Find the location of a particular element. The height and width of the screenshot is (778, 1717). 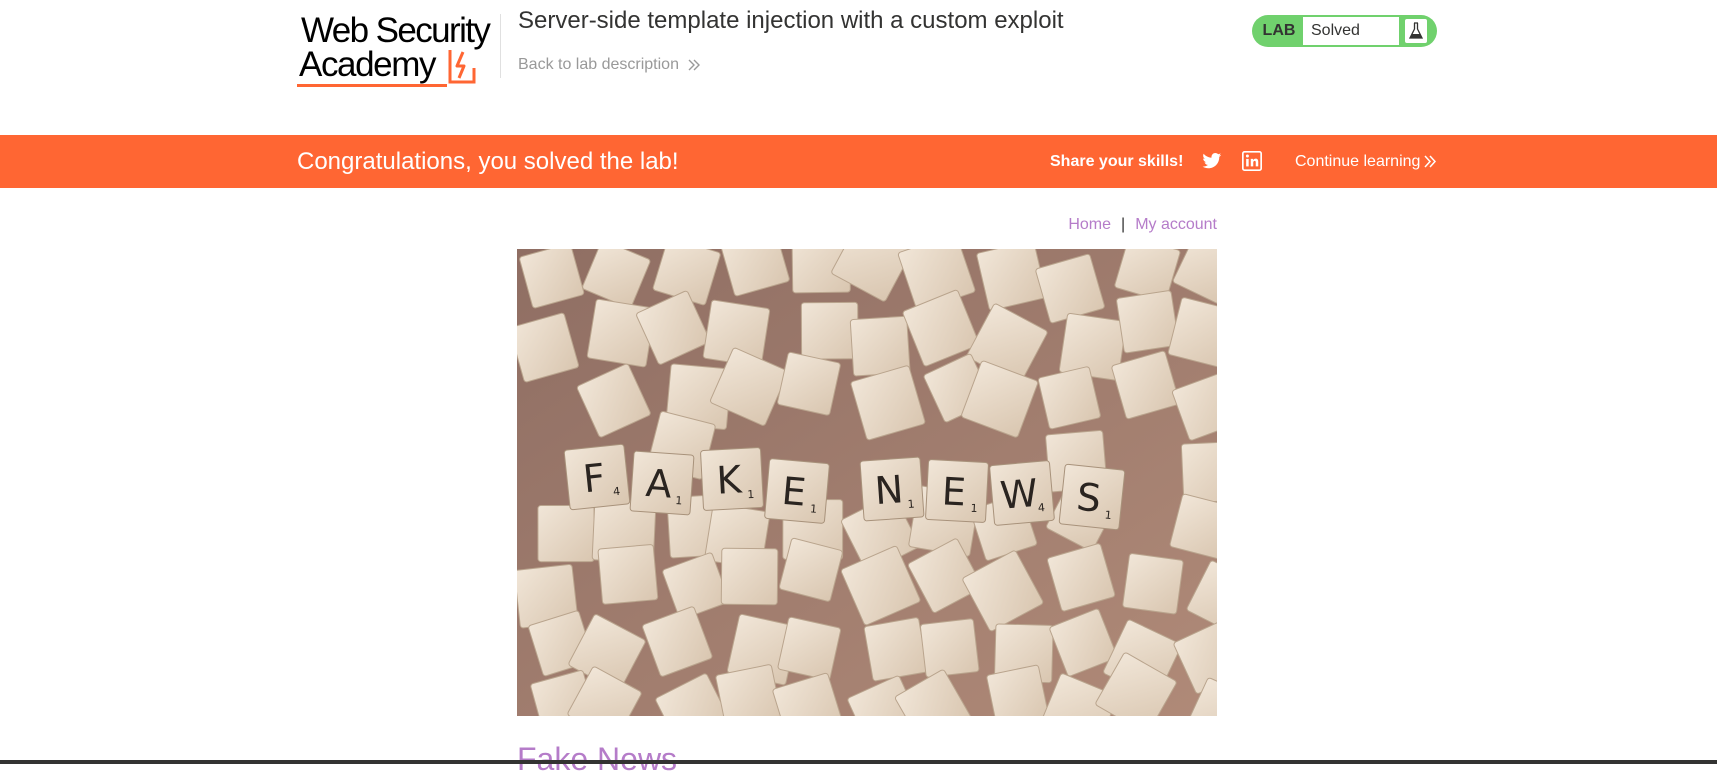

letter-tile: K1 is located at coordinates (732, 479).